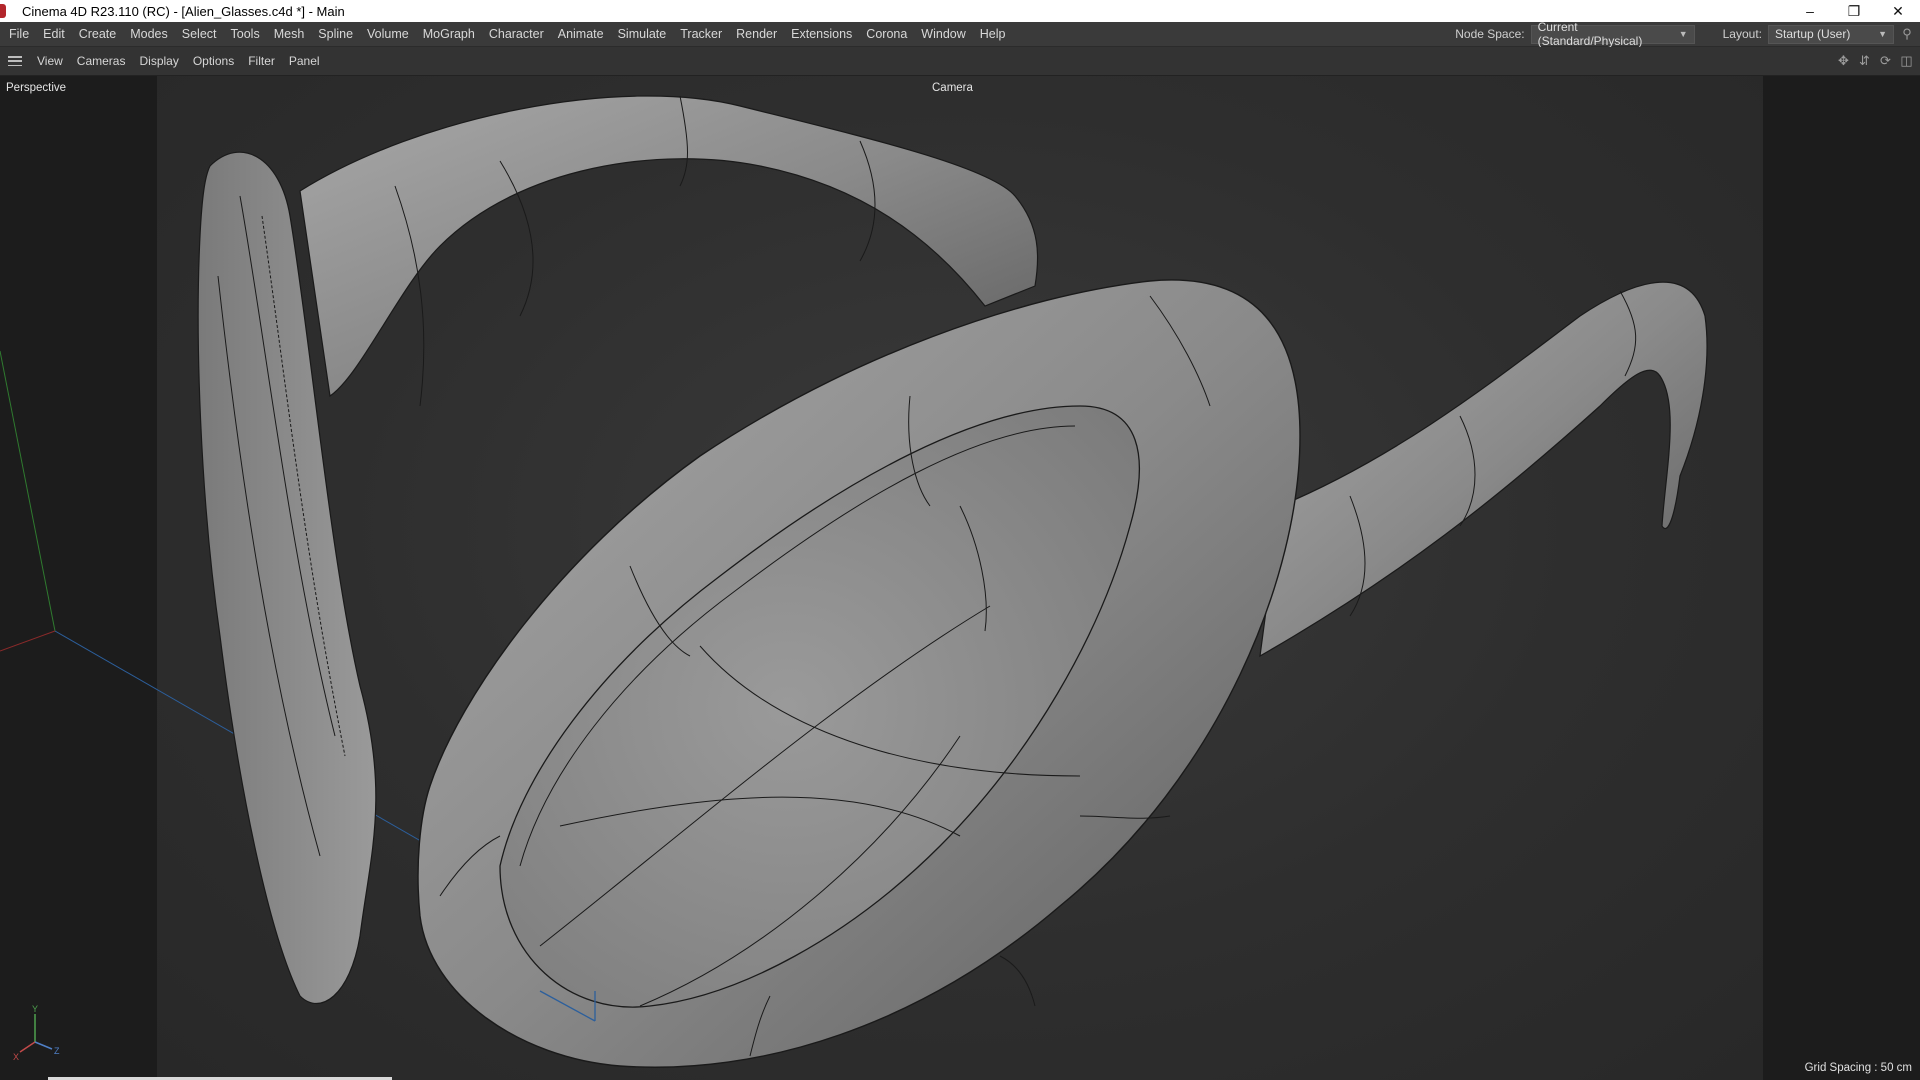  What do you see at coordinates (304, 61) in the screenshot?
I see `viewport-menu-panel: Panel` at bounding box center [304, 61].